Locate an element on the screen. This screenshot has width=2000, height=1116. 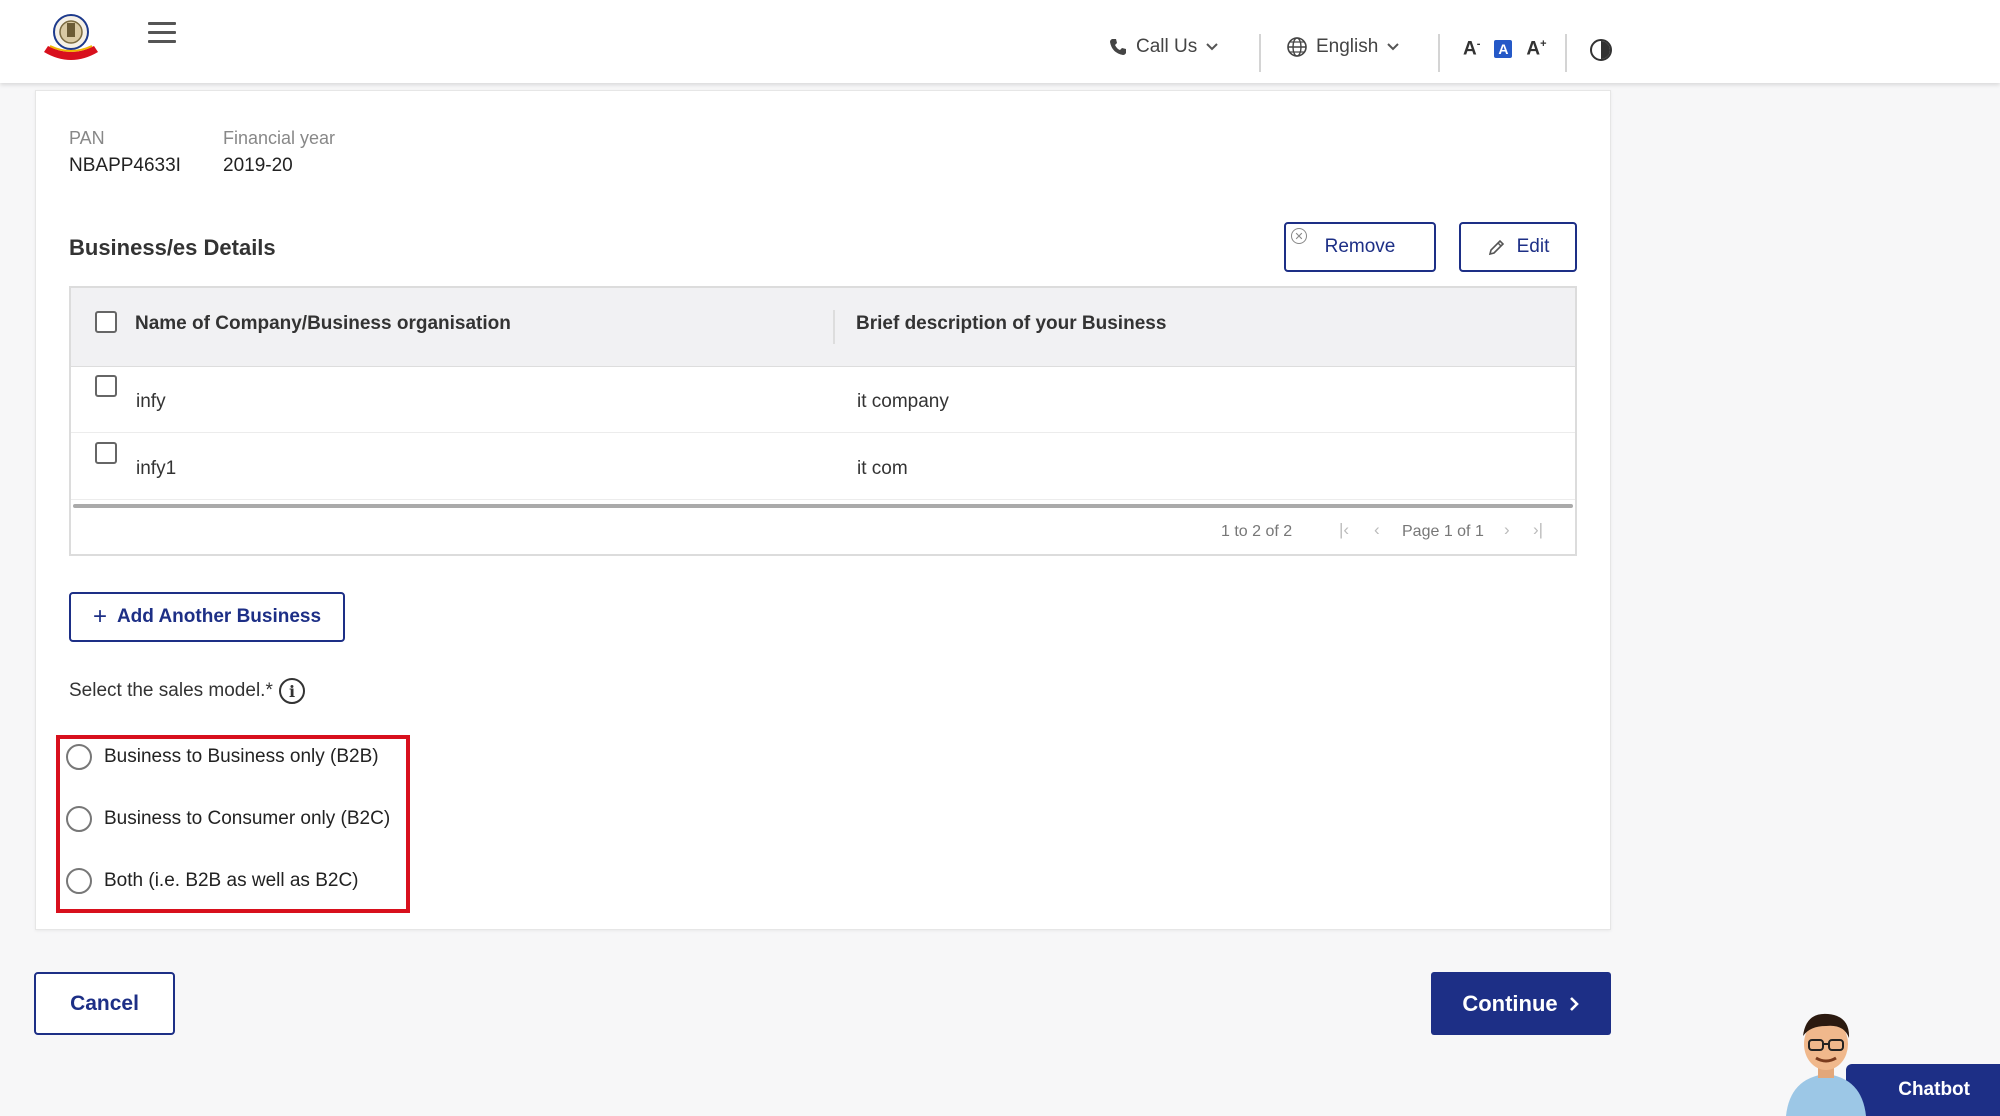
next-page-icon: › is located at coordinates (1507, 530).